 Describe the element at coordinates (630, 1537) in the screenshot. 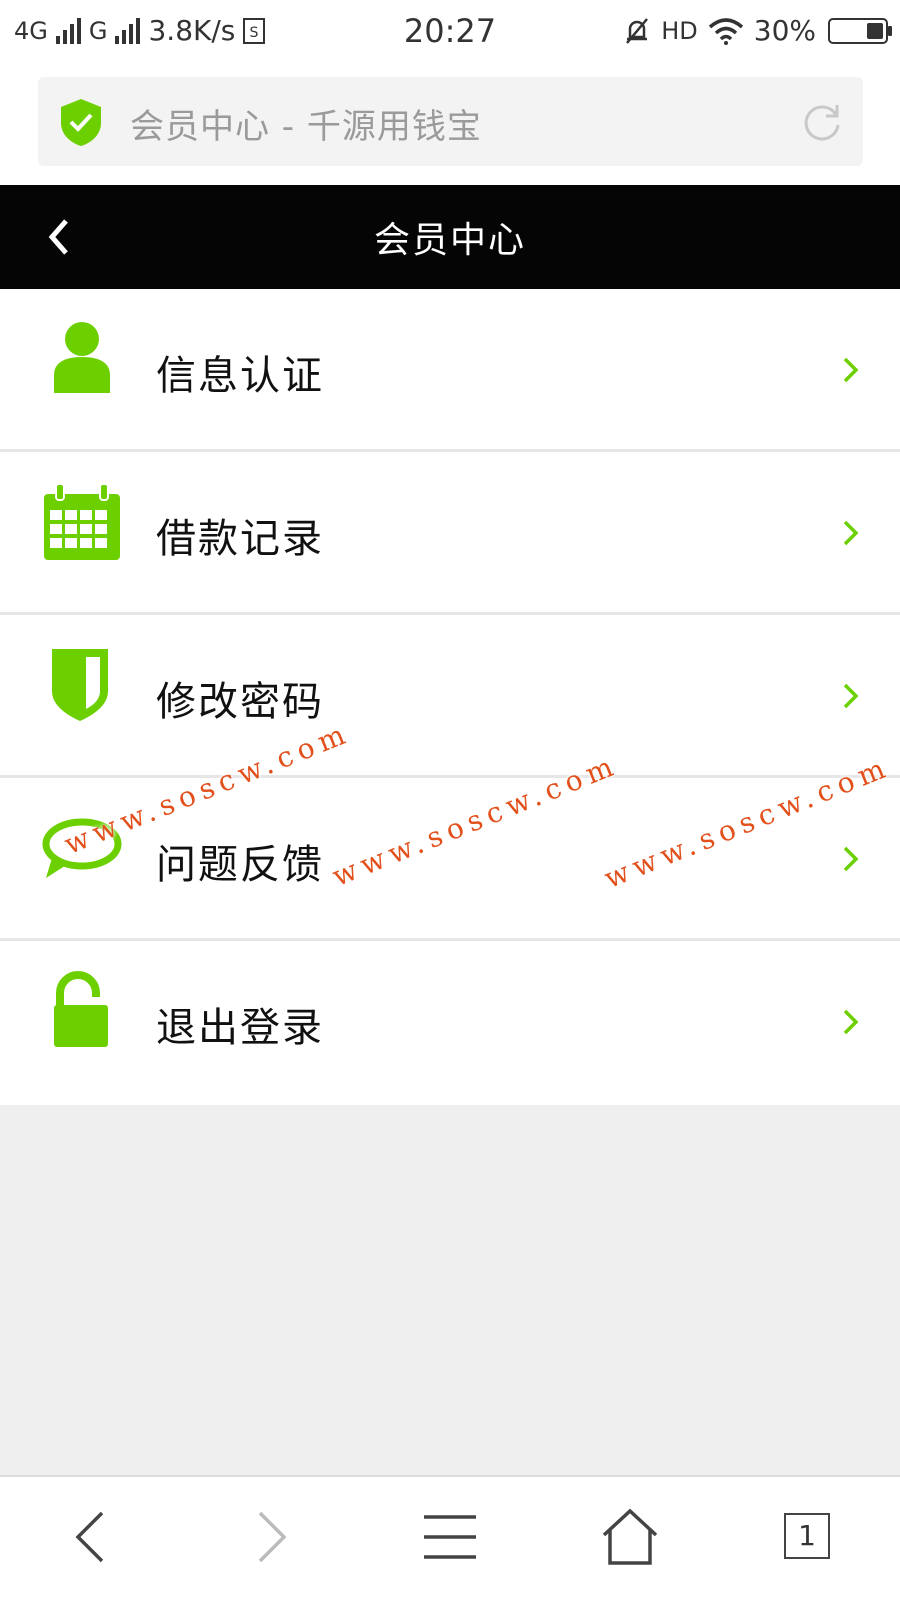

I see `home-icon` at that location.